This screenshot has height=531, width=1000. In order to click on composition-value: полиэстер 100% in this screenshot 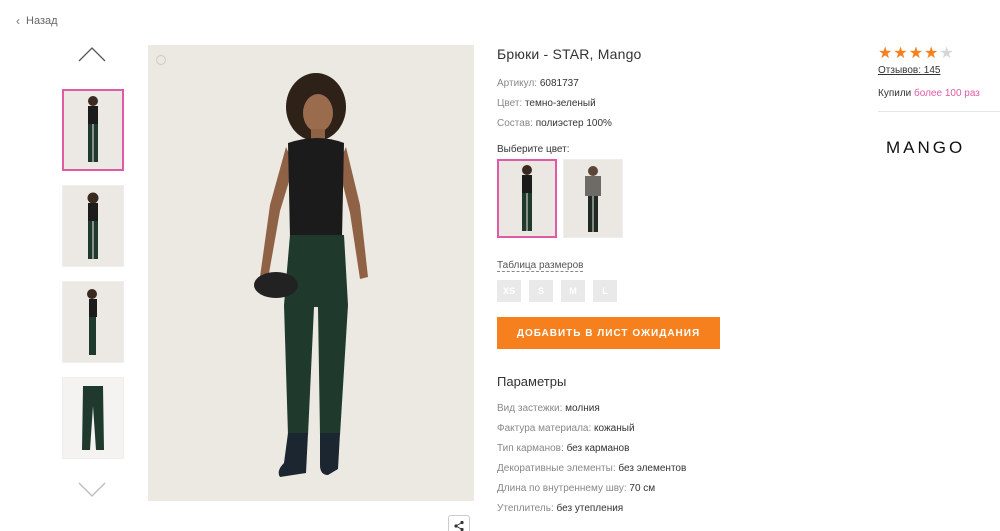, I will do `click(573, 123)`.